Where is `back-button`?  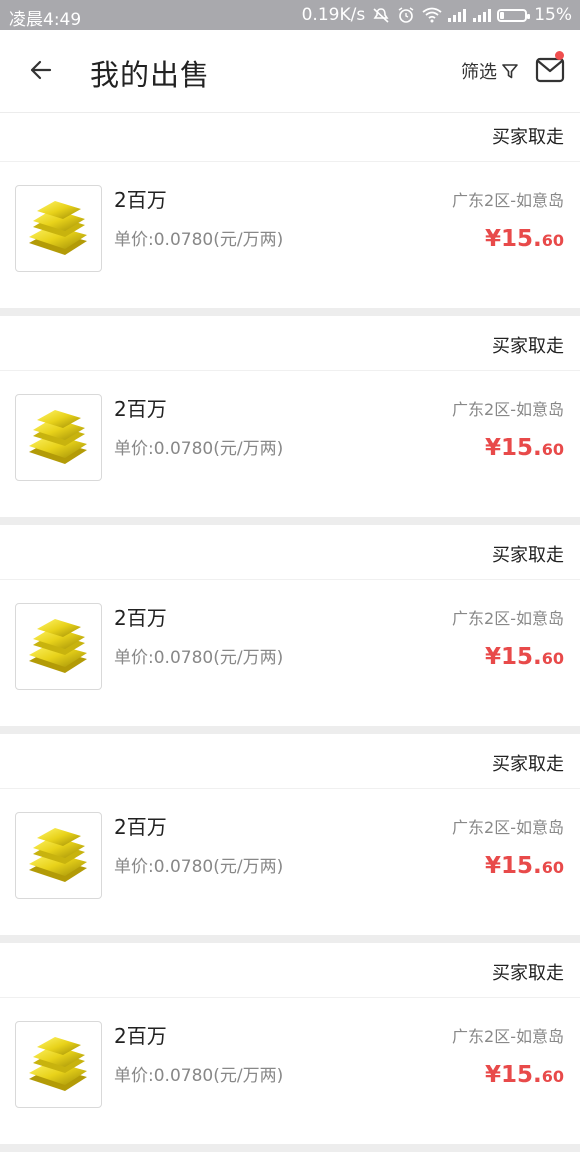 back-button is located at coordinates (42, 70).